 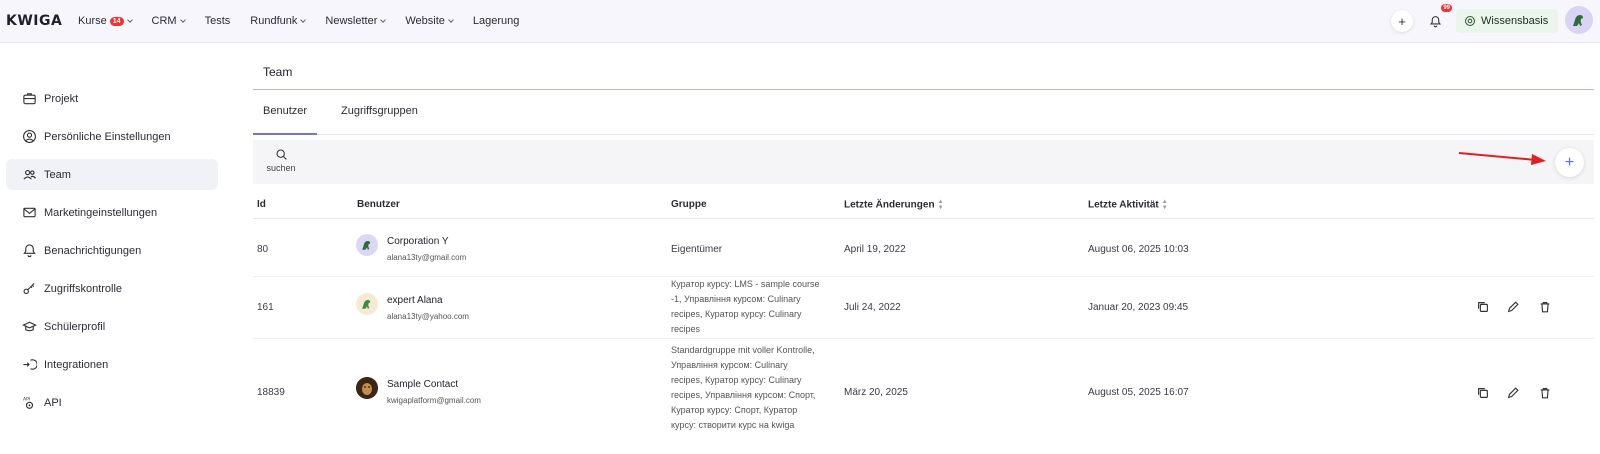 I want to click on dog-photo-avatar-icon, so click(x=367, y=388).